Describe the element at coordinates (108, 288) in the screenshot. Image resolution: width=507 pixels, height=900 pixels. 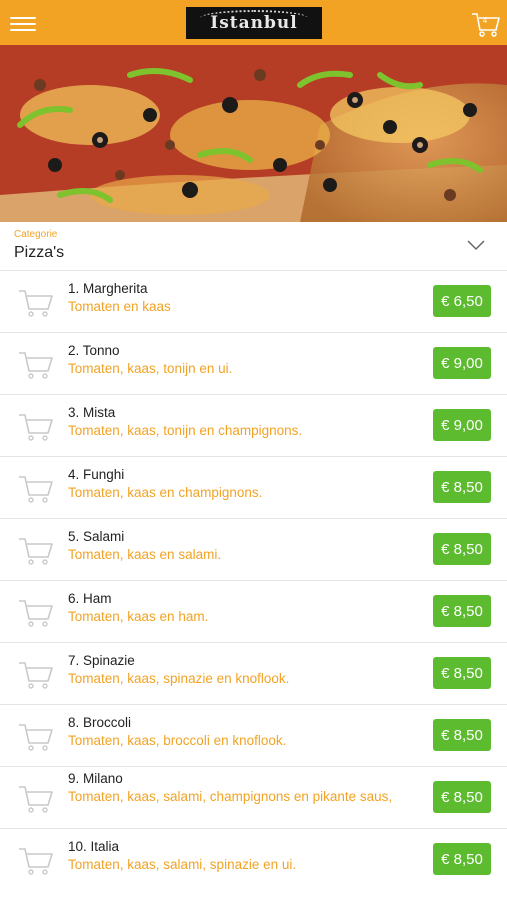
I see `item-name: 1. Margherita` at that location.